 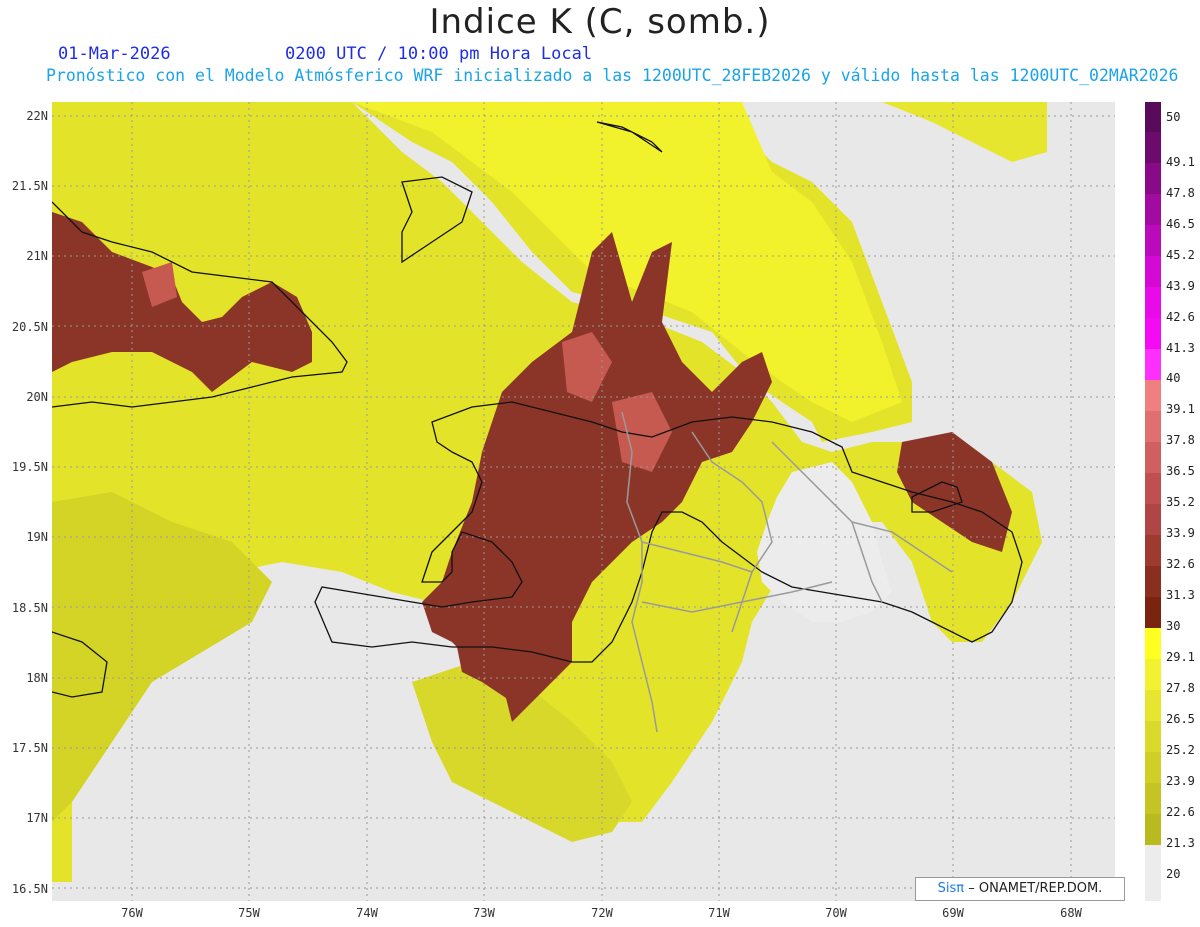 What do you see at coordinates (951, 888) in the screenshot?
I see `sispi-logo: Sisπ` at bounding box center [951, 888].